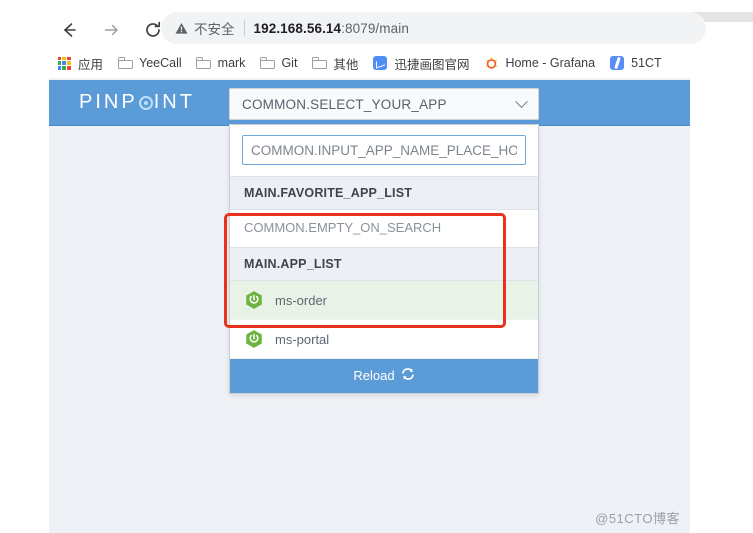  I want to click on bookmark-apps: 应用, so click(79, 63).